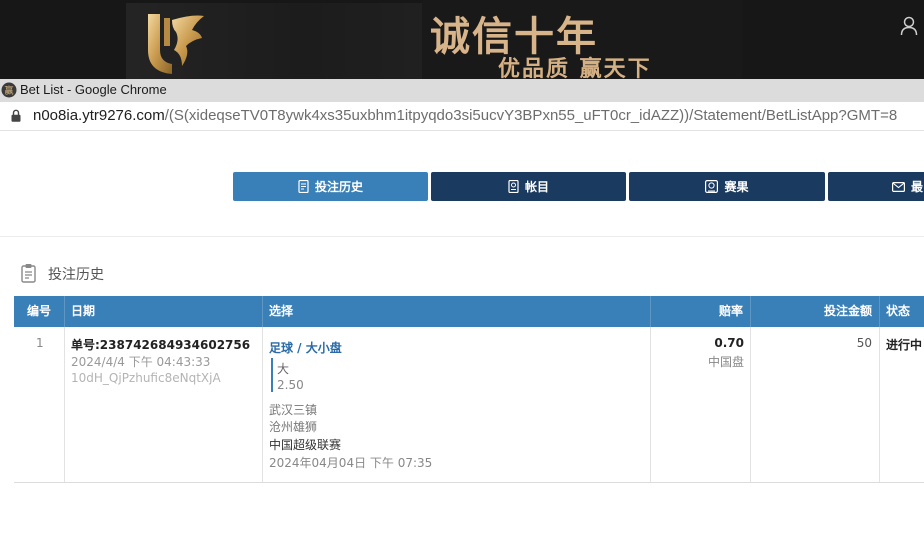  Describe the element at coordinates (876, 186) in the screenshot. I see `nav-latest-button: 最` at that location.